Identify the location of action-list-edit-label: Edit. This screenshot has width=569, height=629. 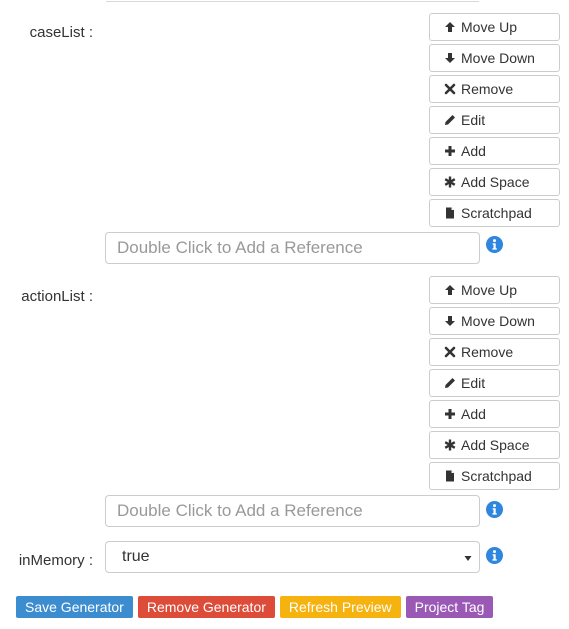
(473, 383).